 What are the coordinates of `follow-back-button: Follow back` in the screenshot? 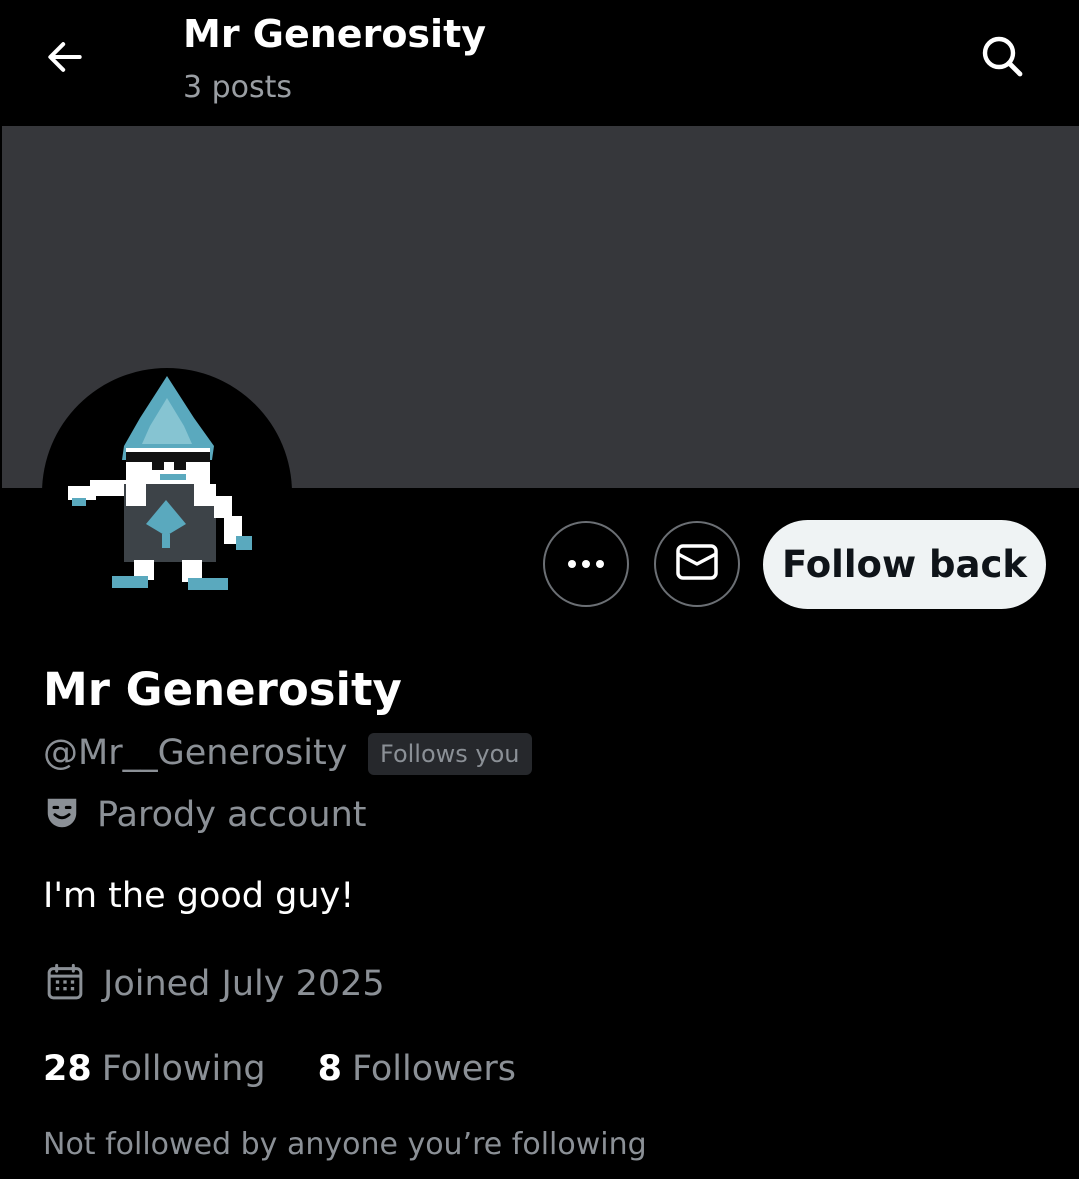 It's located at (904, 564).